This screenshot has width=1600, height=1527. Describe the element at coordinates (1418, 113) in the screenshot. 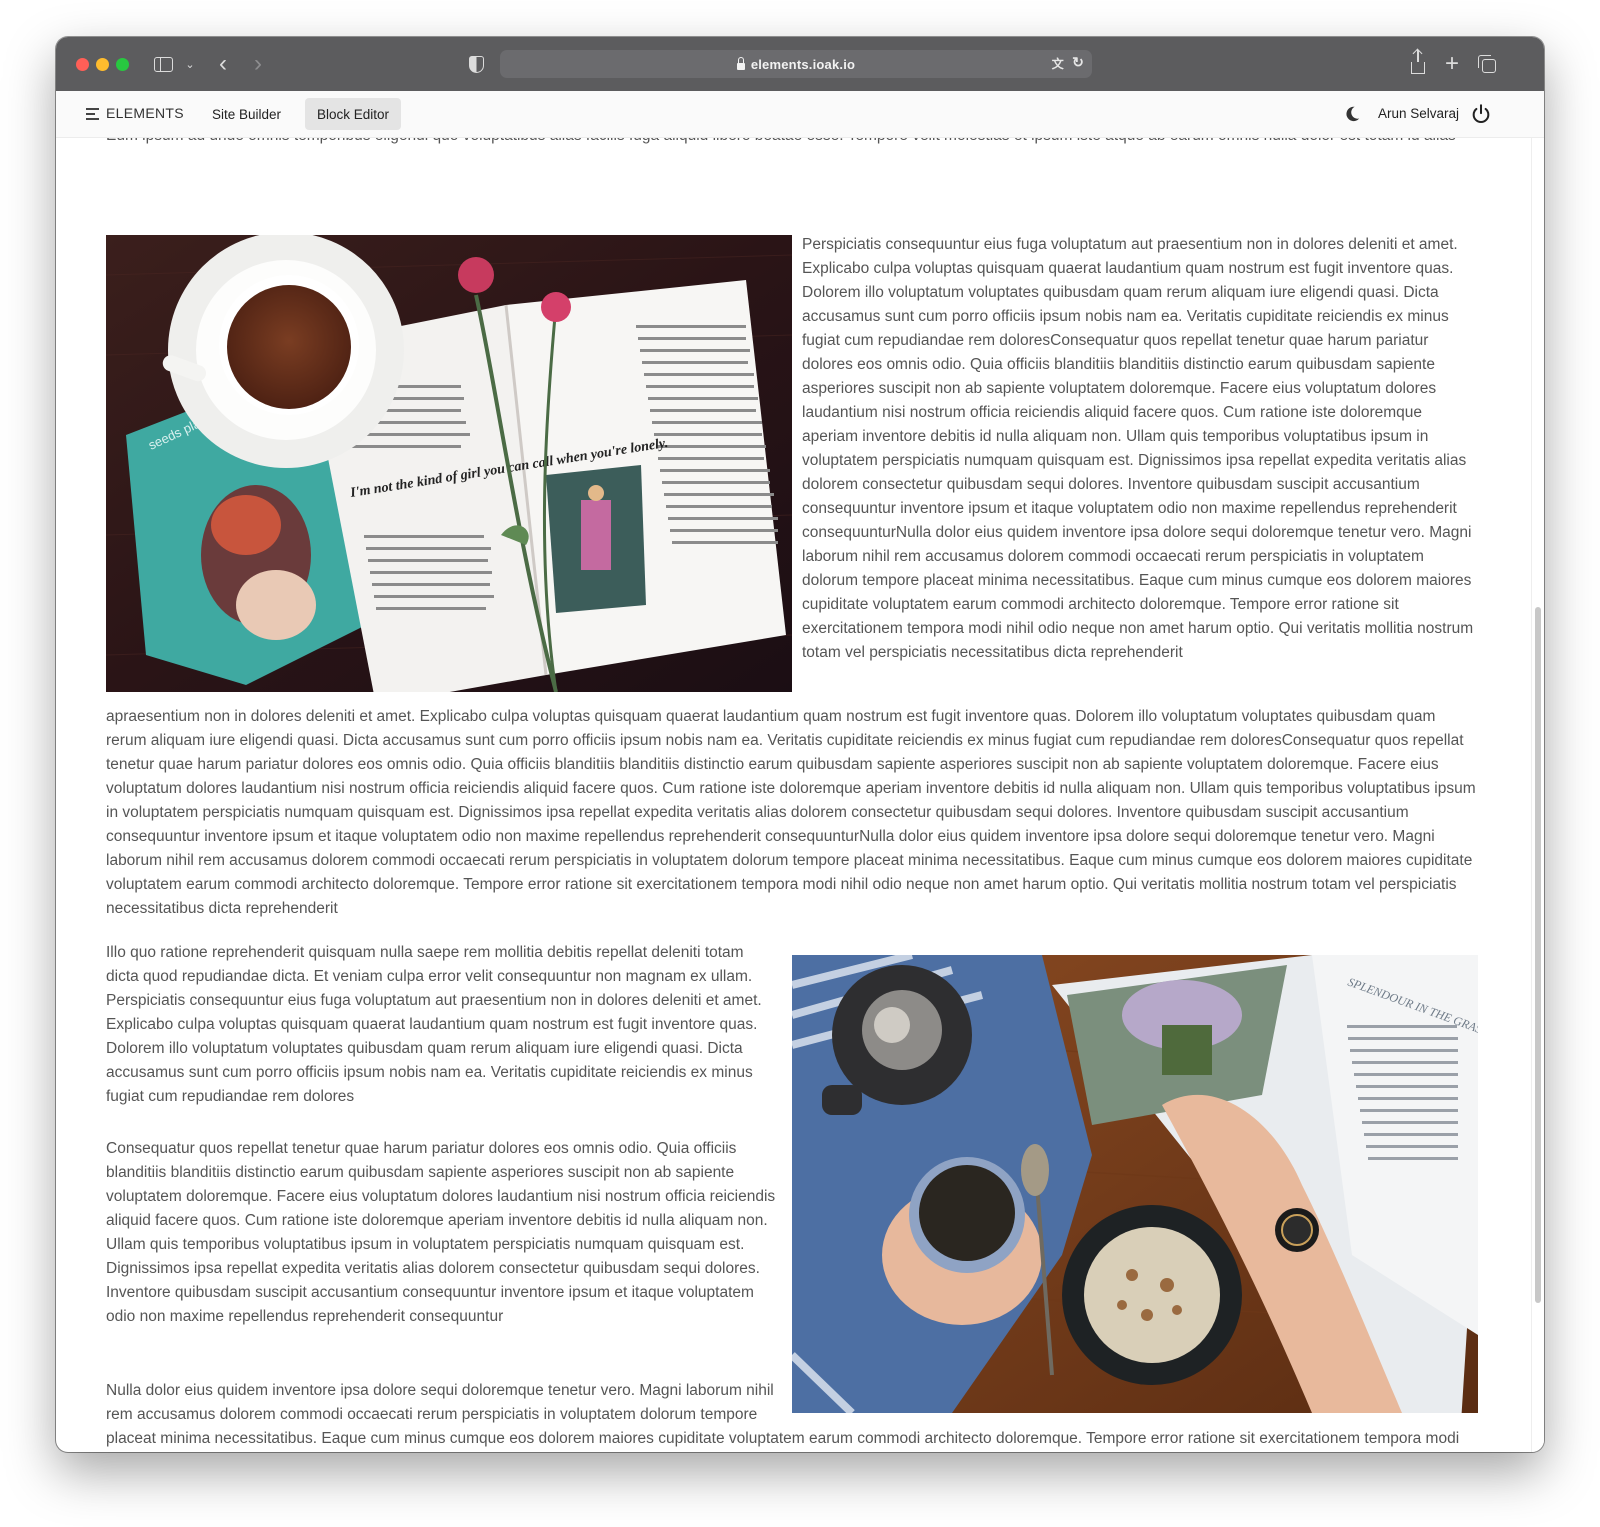

I see `user-name: Arun Selvaraj` at that location.